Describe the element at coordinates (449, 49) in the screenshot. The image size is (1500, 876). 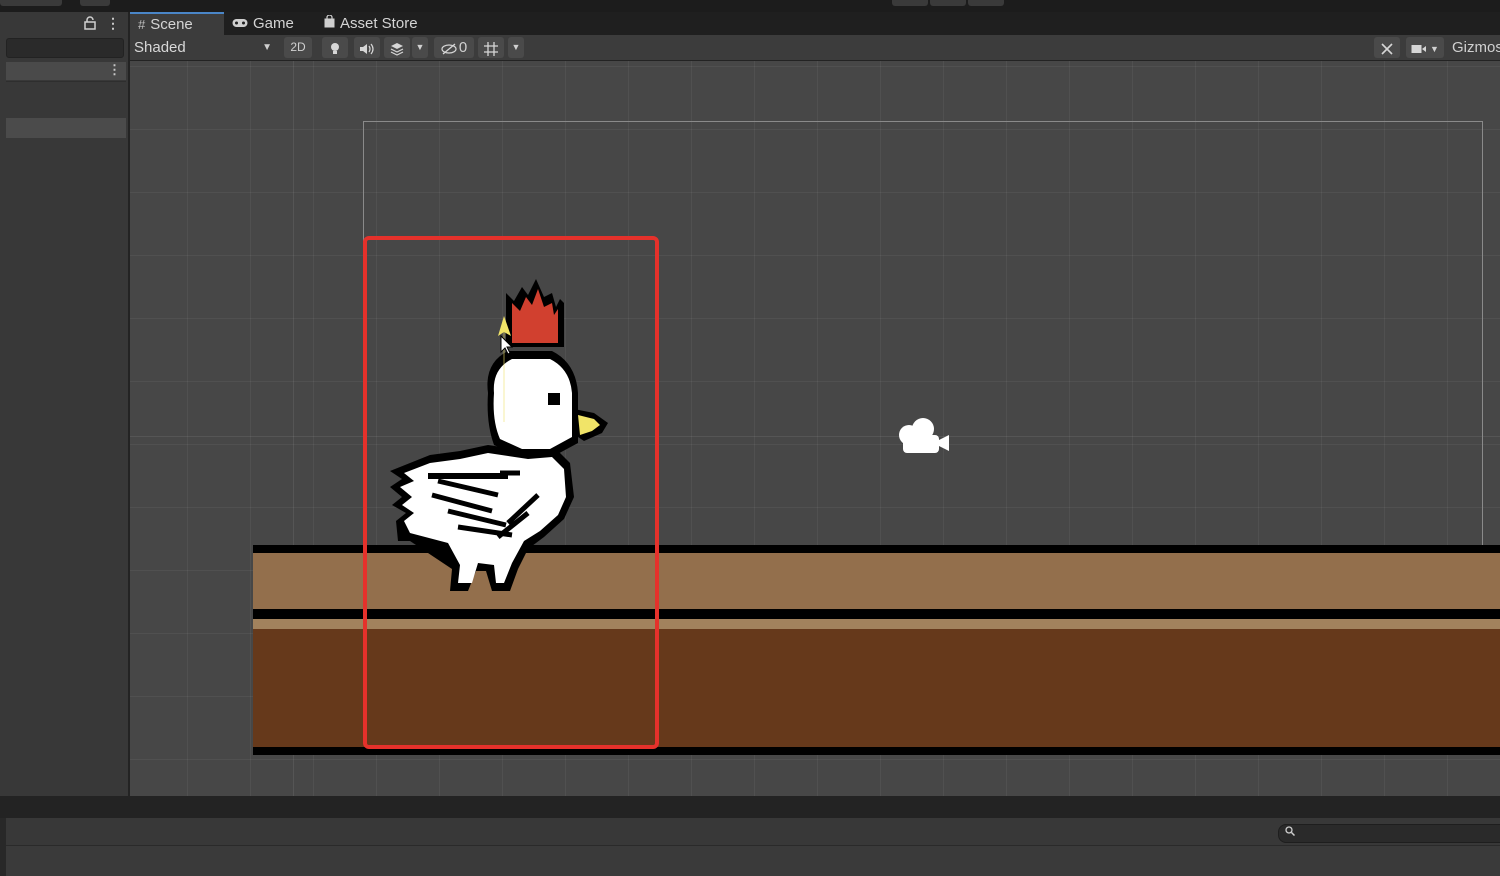
I see `eye-slash-icon` at that location.